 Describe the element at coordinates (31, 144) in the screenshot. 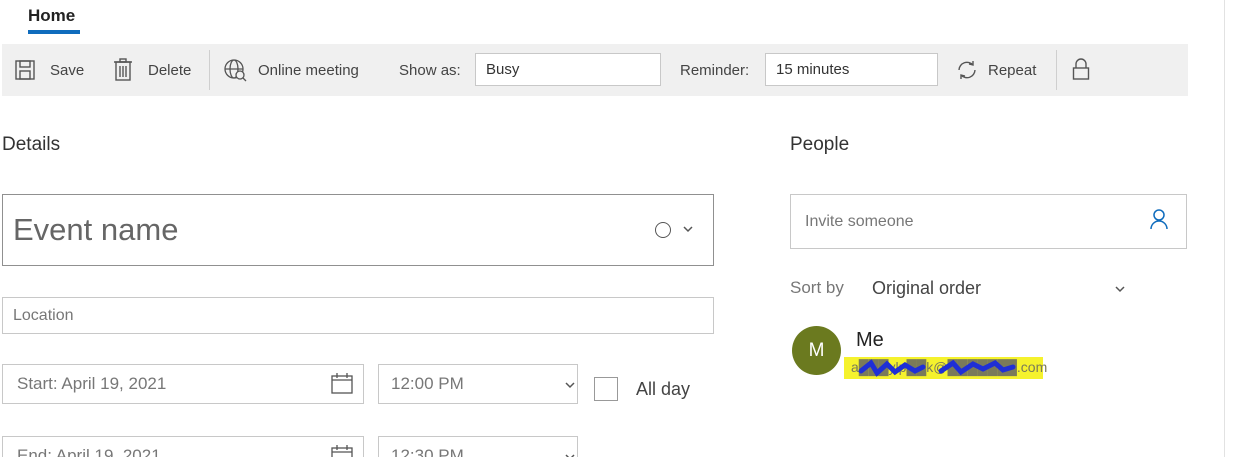

I see `details-heading: Details` at that location.